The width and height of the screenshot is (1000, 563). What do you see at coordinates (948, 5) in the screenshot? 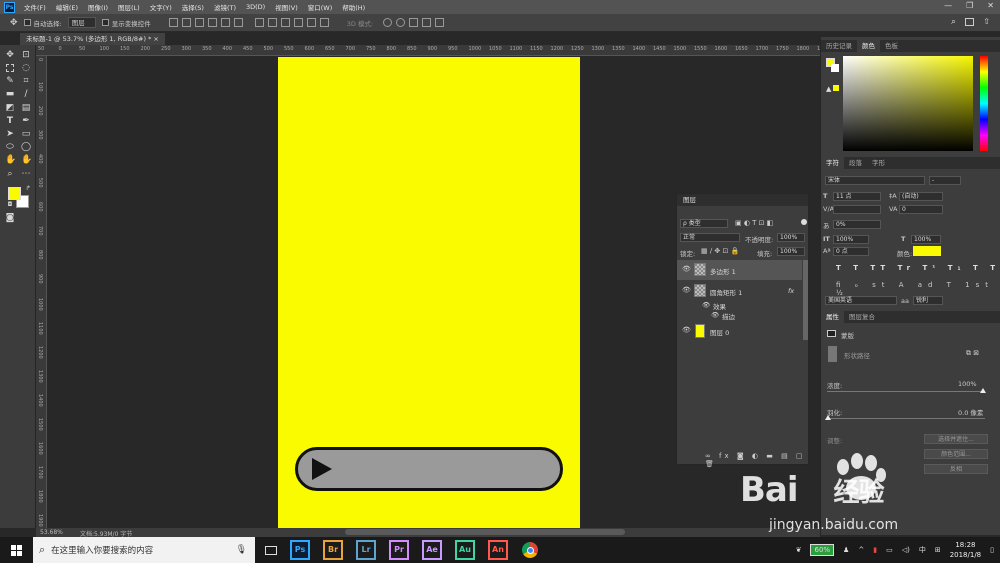
I see `minimize-icon: —` at bounding box center [948, 5].